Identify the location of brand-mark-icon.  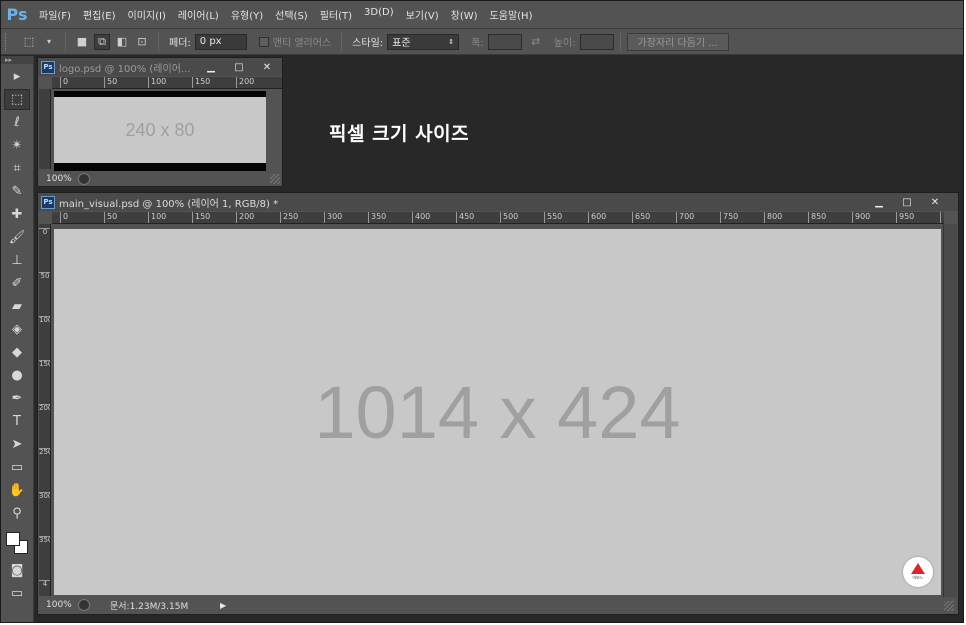
(918, 568).